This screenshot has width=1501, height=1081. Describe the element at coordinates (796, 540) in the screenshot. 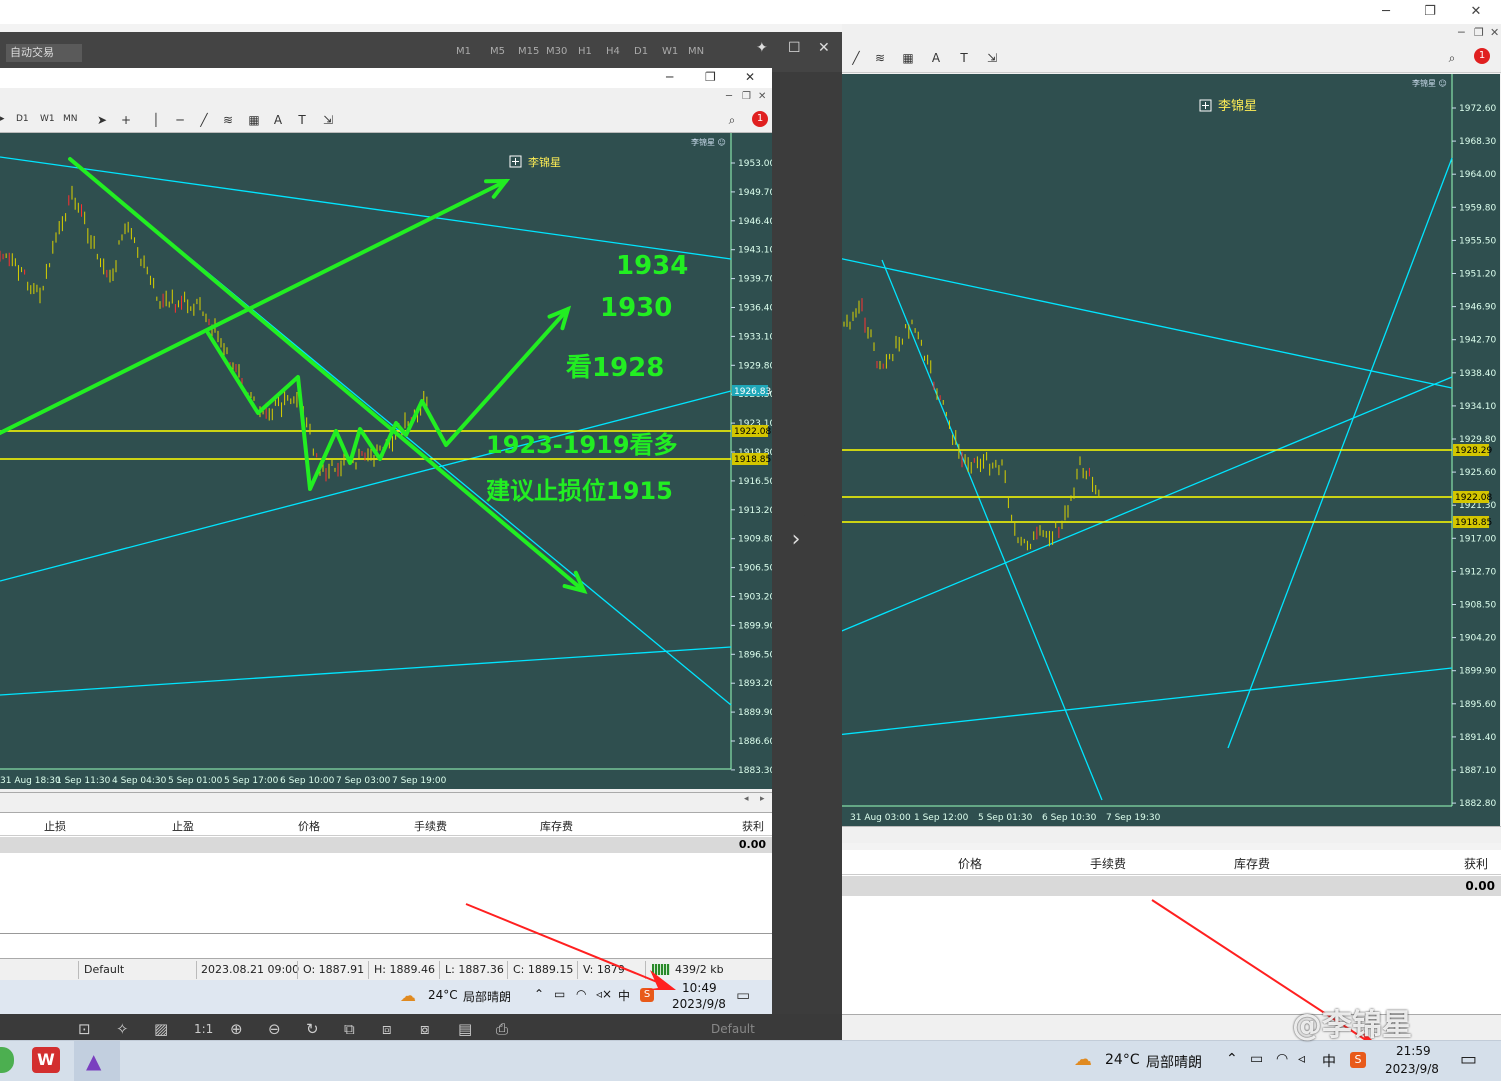

I see `next-image-icon: ›` at that location.